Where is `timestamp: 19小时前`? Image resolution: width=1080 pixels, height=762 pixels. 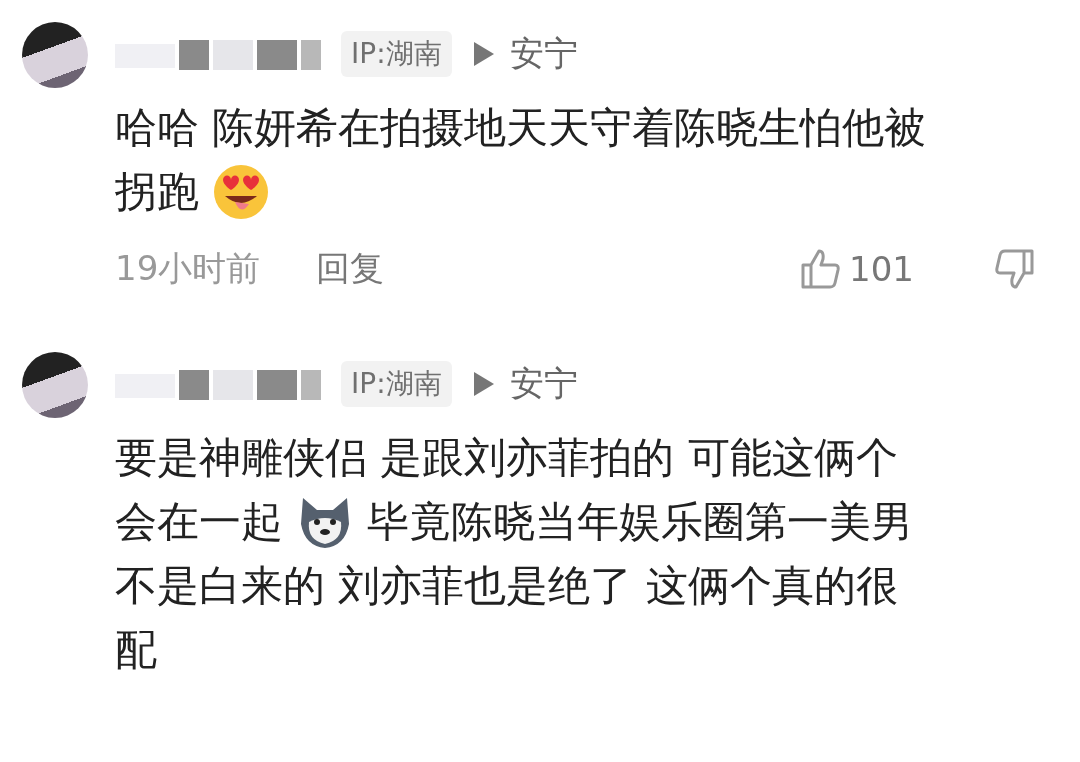 timestamp: 19小时前 is located at coordinates (188, 268).